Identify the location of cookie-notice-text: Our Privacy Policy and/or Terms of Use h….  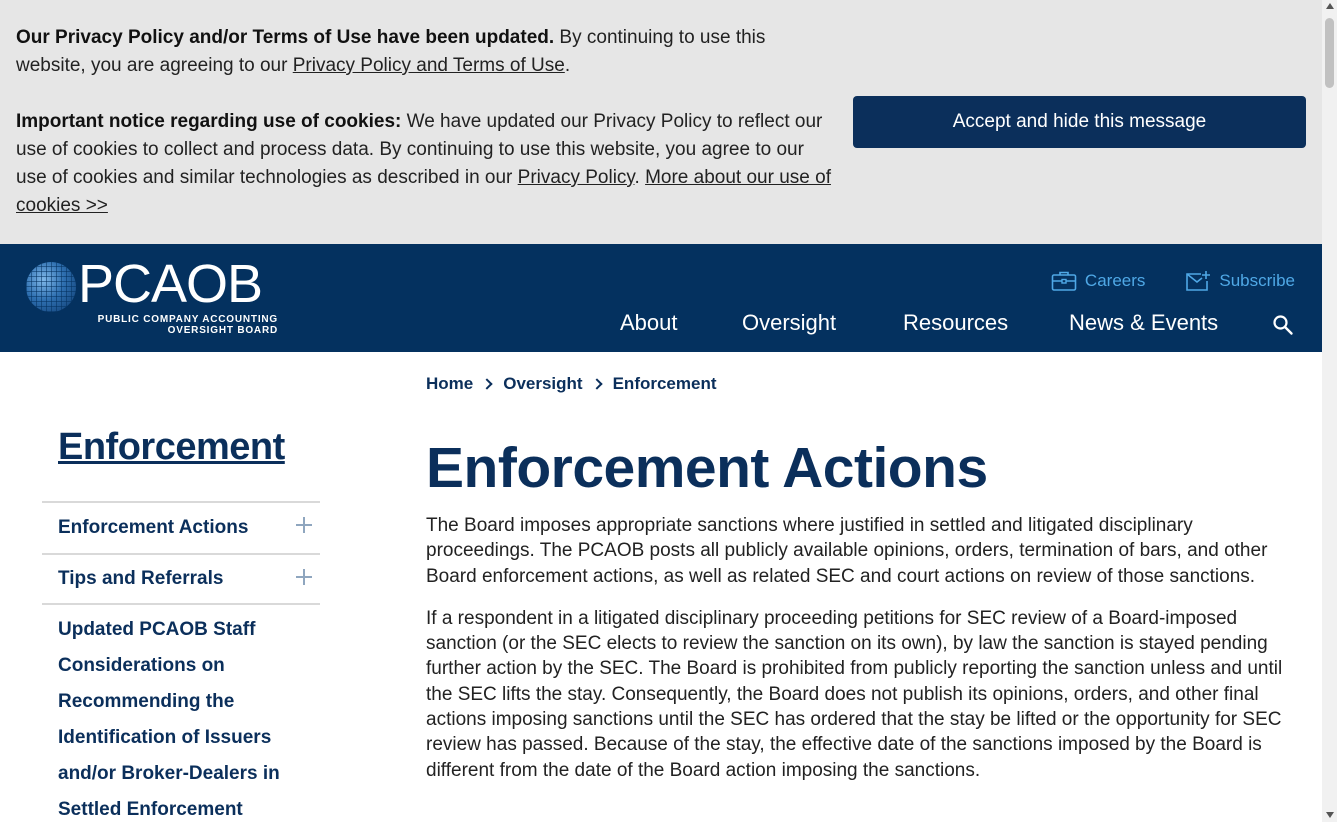
(426, 122).